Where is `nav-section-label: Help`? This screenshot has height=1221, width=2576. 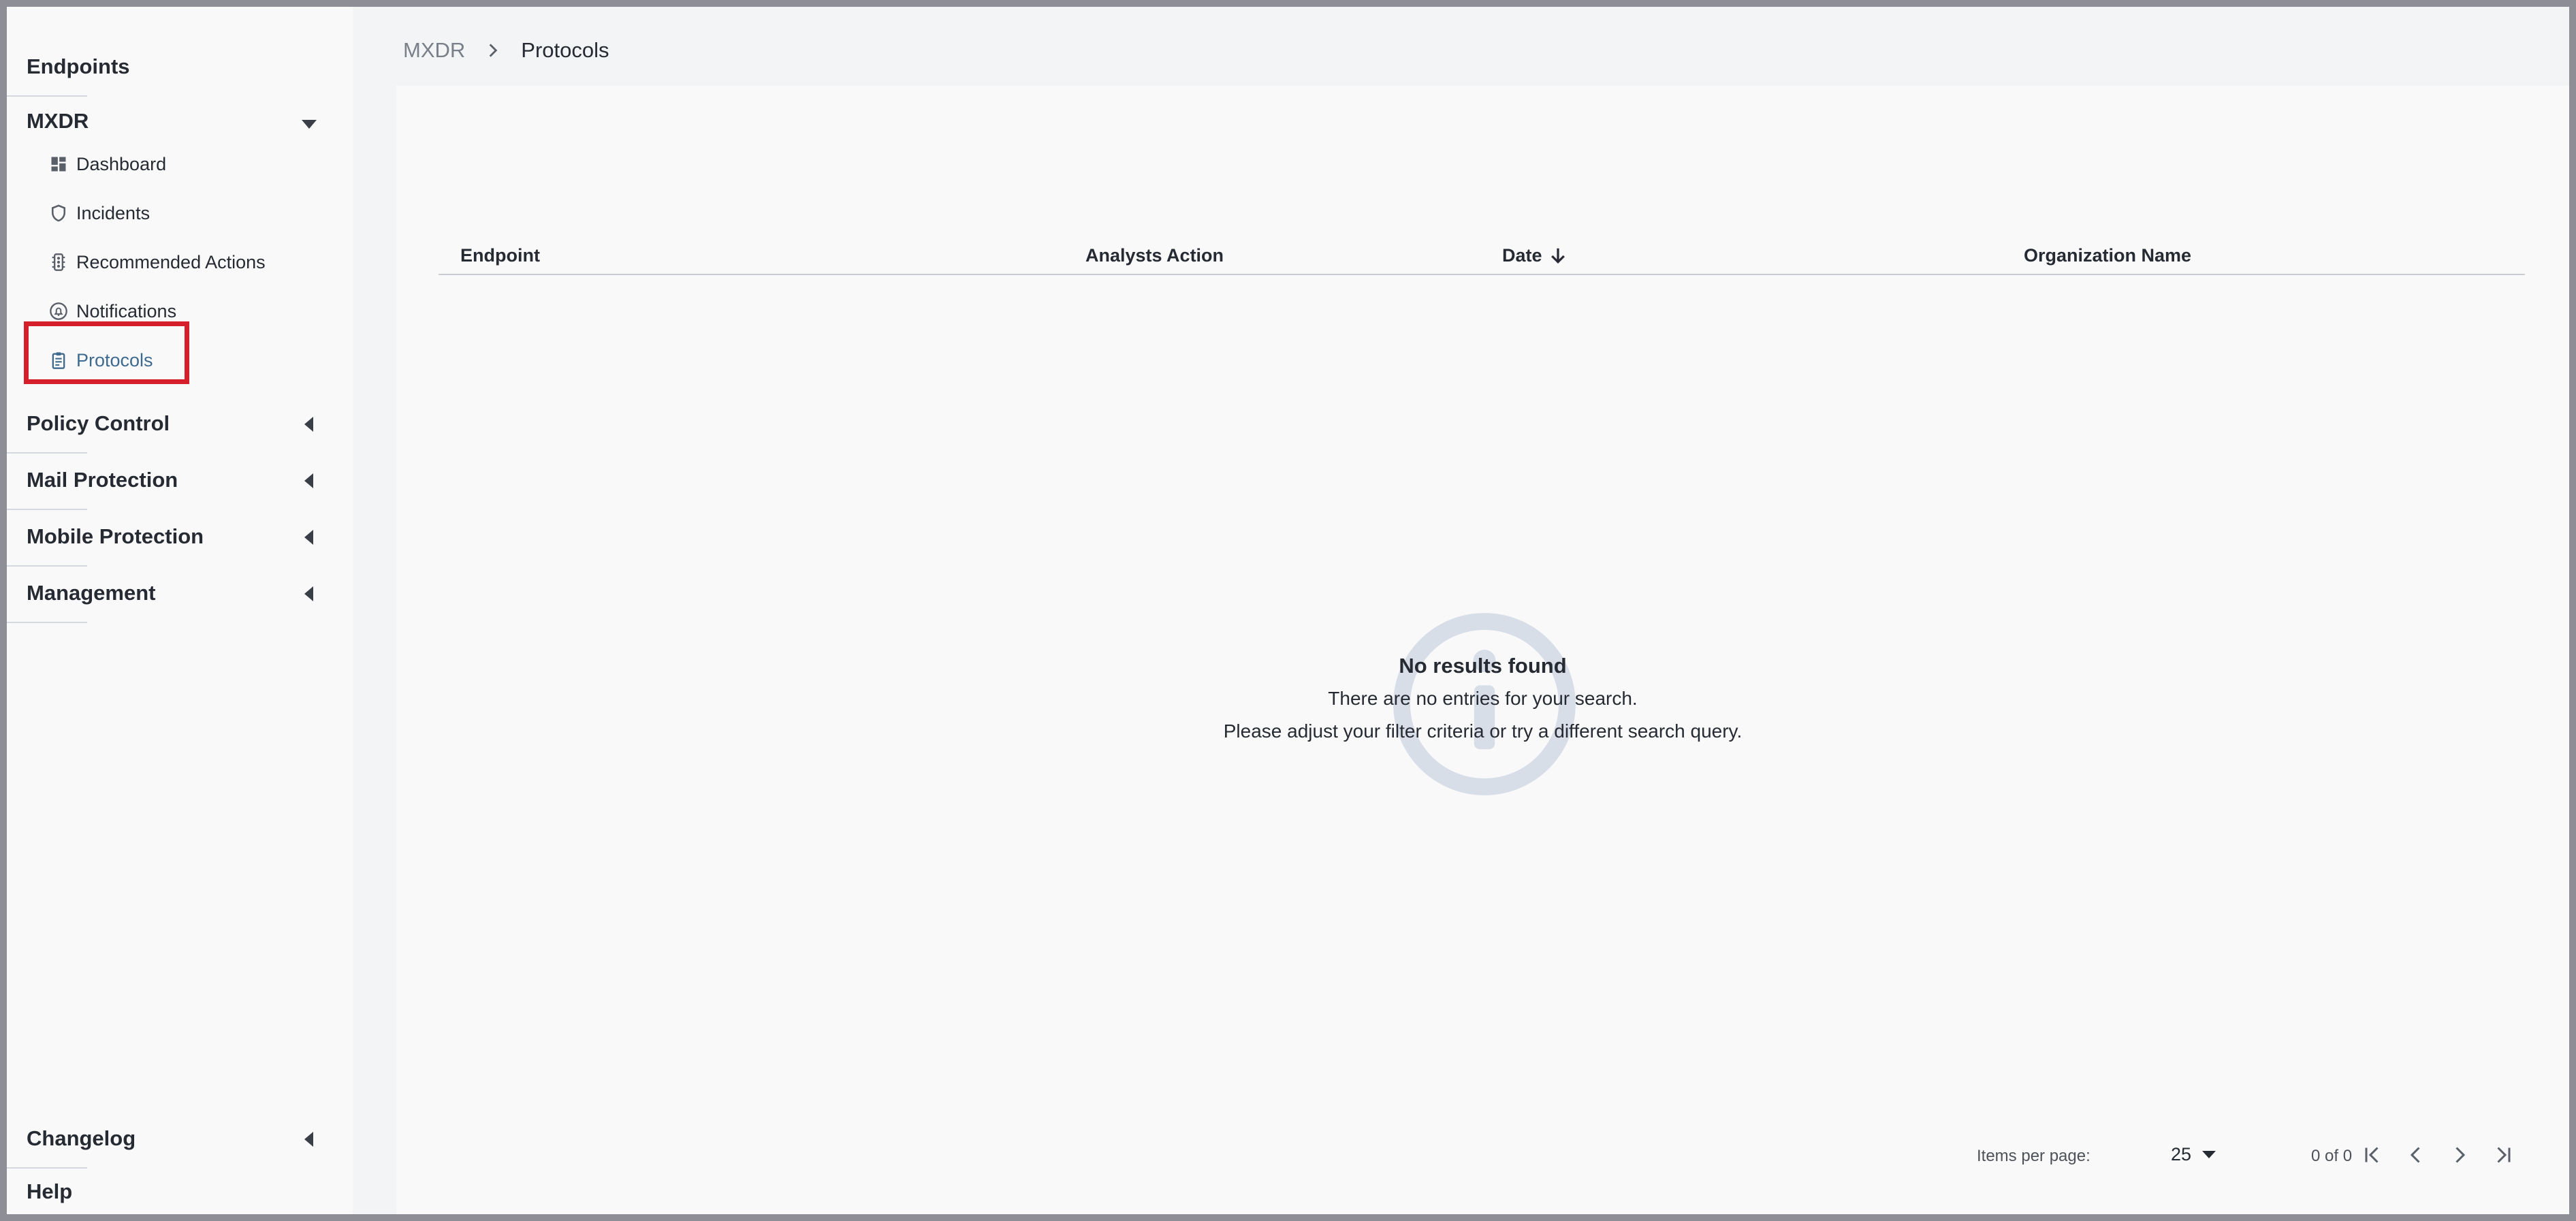
nav-section-label: Help is located at coordinates (50, 1191).